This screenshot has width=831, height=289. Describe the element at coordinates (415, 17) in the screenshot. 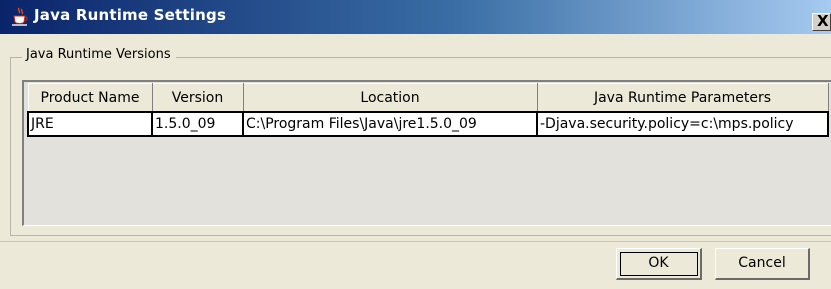

I see `title-bar: Java Runtime Settings X` at that location.